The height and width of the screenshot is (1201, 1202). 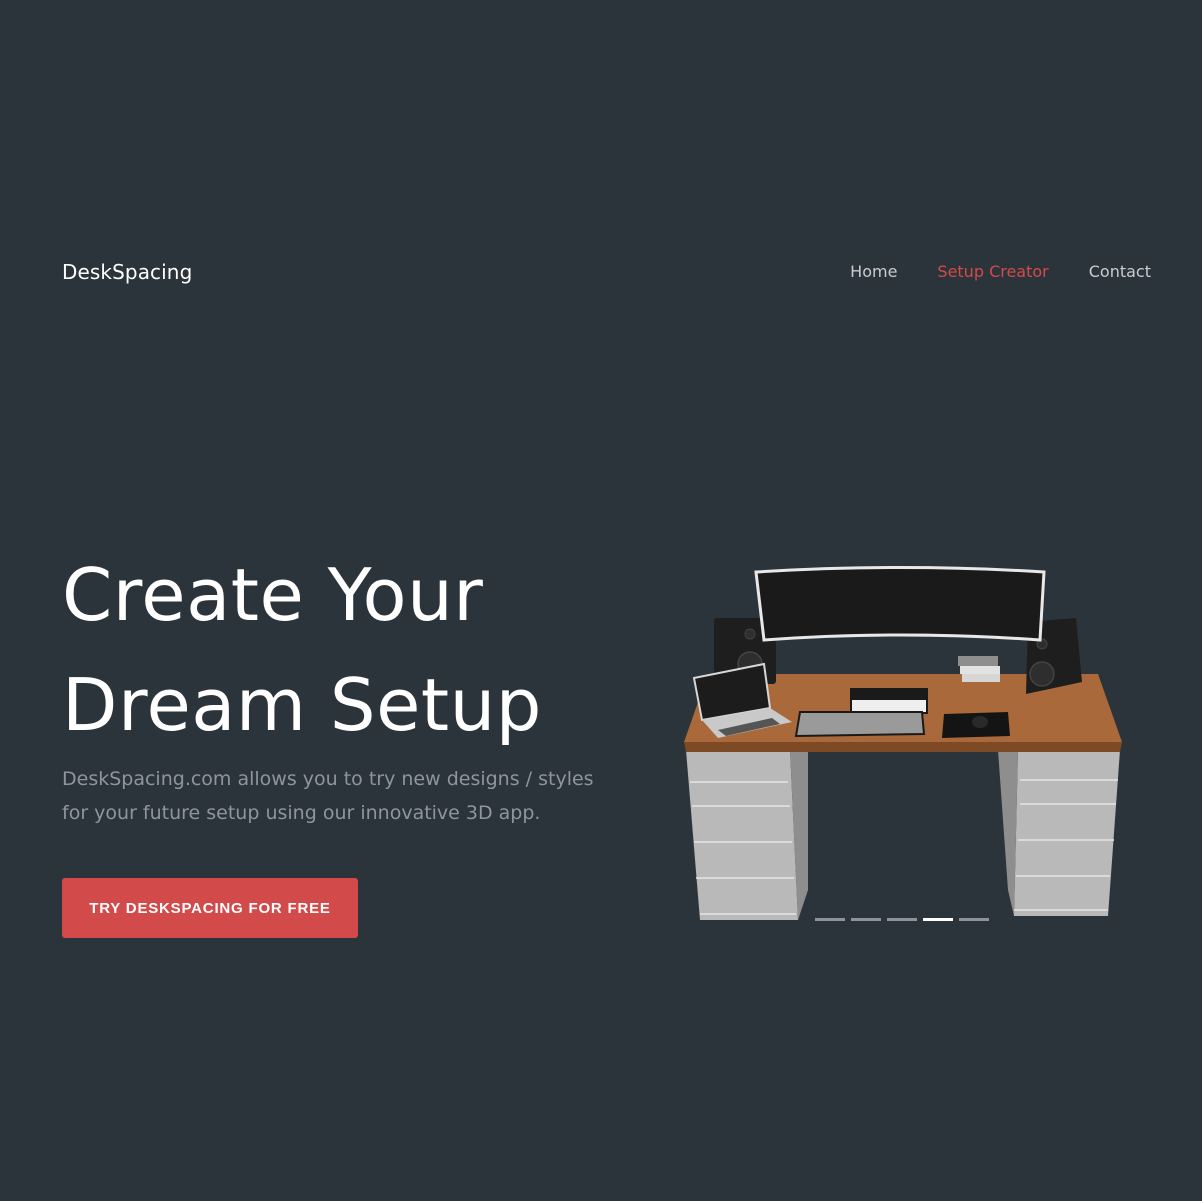 I want to click on main-nav: Home Setup Creator Contact, so click(x=1000, y=271).